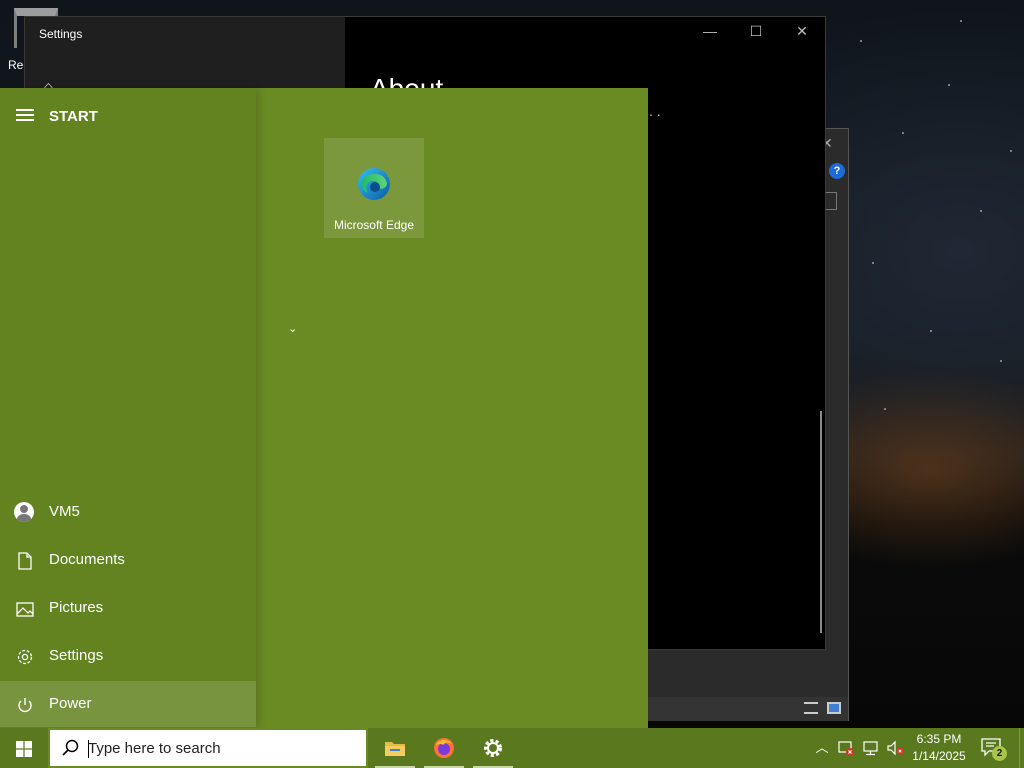  What do you see at coordinates (756, 31) in the screenshot?
I see `maximize-button: ☐` at bounding box center [756, 31].